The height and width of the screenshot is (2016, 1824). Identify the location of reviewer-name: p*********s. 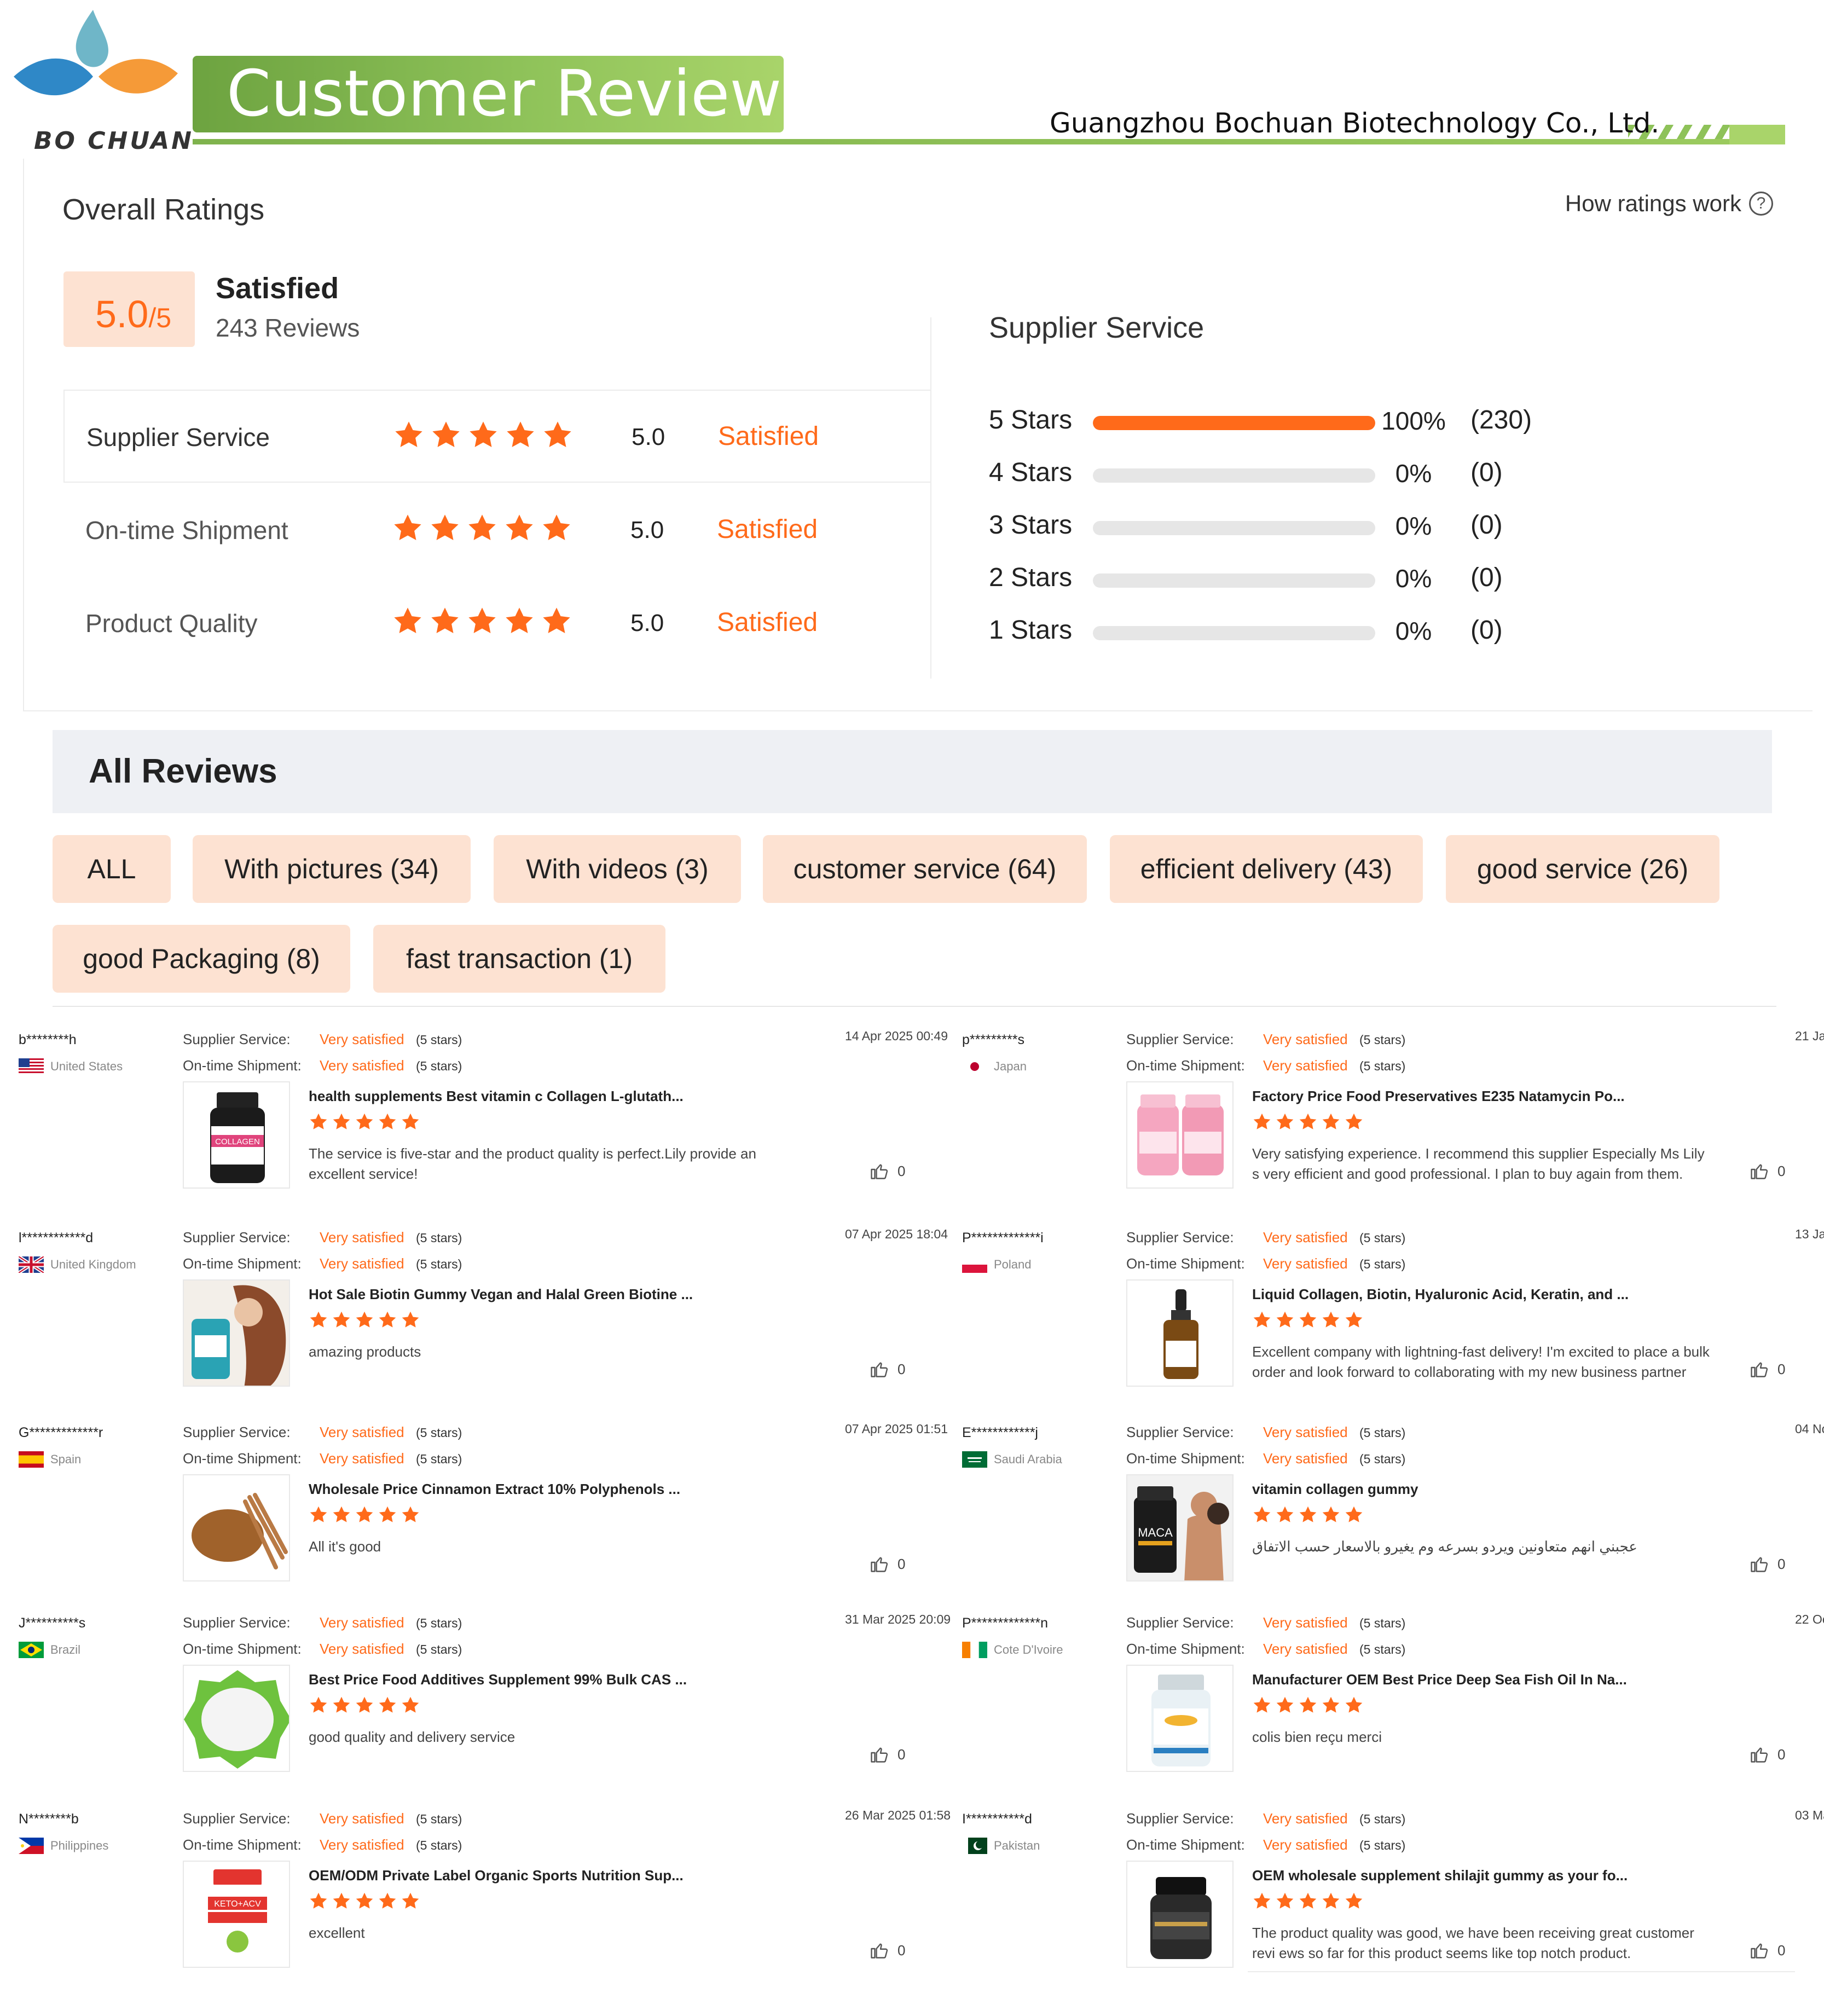
(993, 1039).